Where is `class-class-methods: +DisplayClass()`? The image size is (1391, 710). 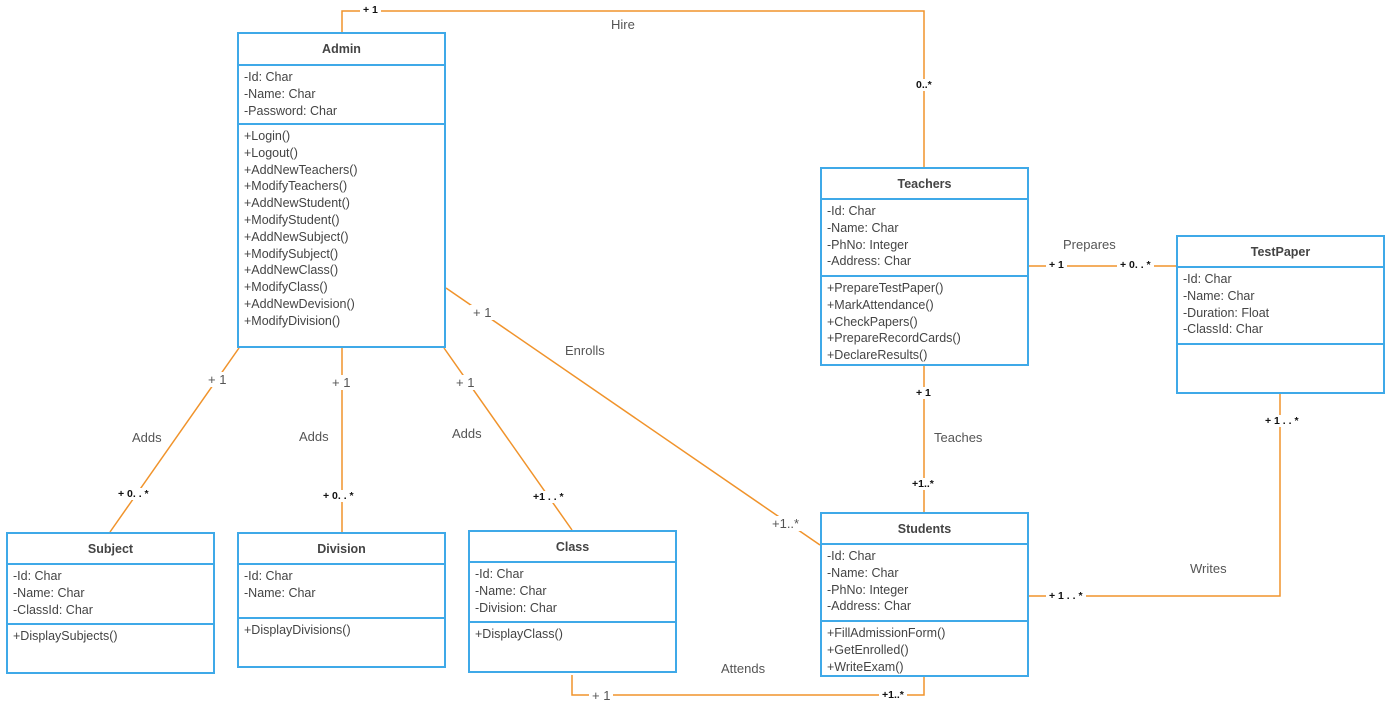 class-class-methods: +DisplayClass() is located at coordinates (572, 646).